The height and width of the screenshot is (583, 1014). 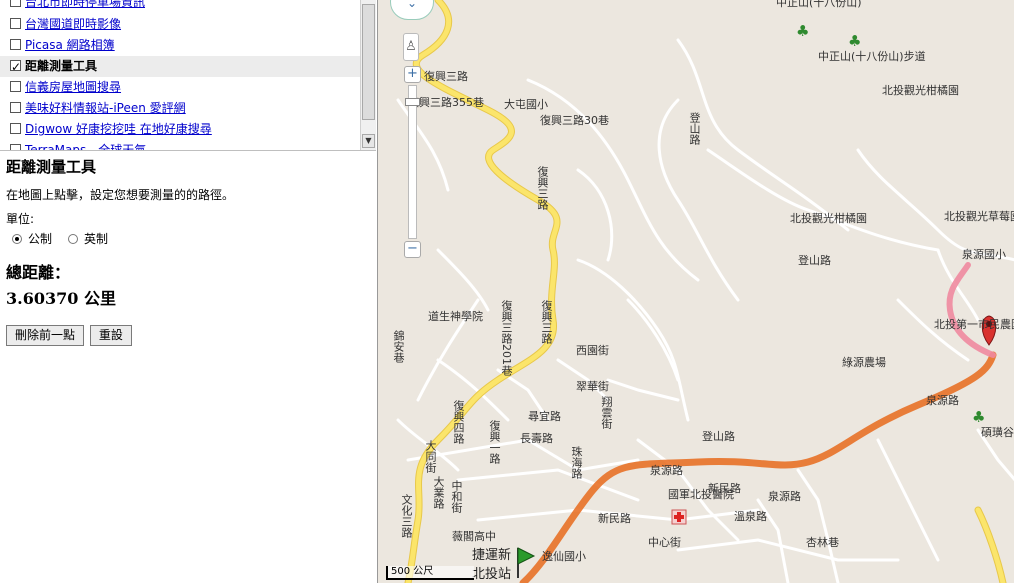 What do you see at coordinates (864, 362) in the screenshot?
I see `map-label: 綠源農場` at bounding box center [864, 362].